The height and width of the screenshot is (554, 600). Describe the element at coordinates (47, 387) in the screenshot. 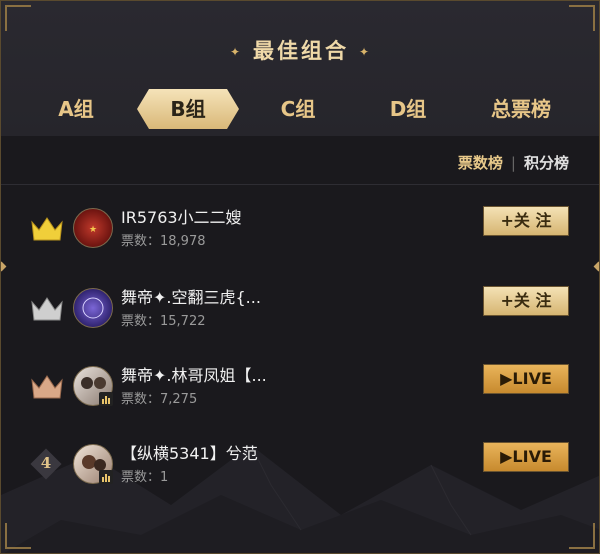

I see `crown-bronze-icon` at that location.